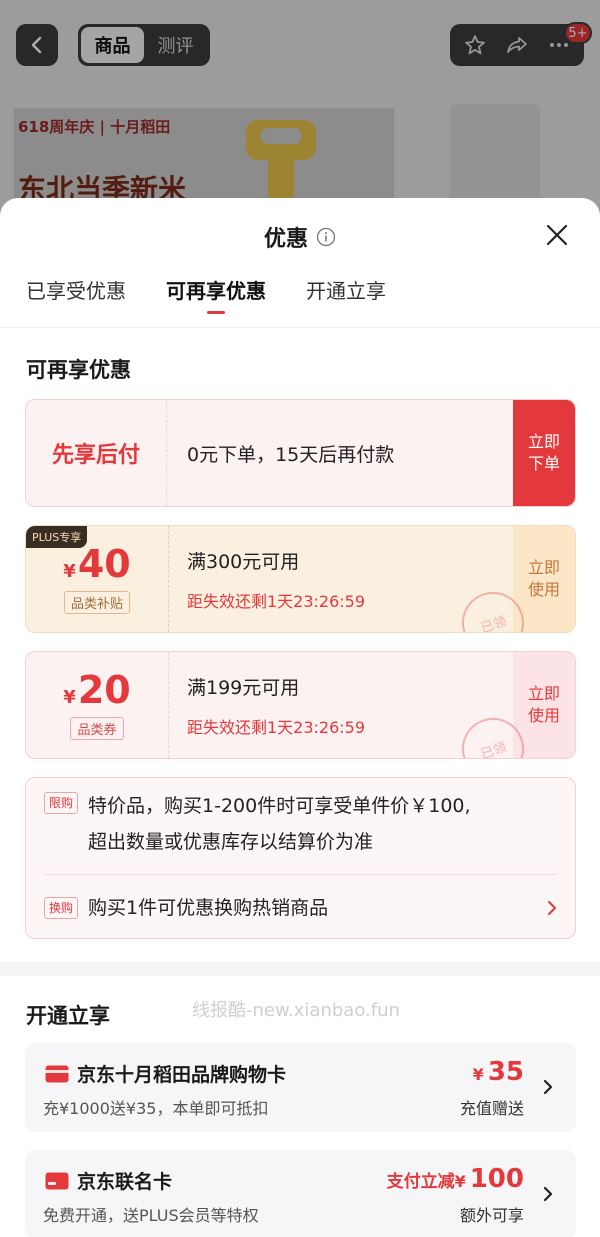  Describe the element at coordinates (96, 602) in the screenshot. I see `coupon-kind-tag: 品类补贴` at that location.